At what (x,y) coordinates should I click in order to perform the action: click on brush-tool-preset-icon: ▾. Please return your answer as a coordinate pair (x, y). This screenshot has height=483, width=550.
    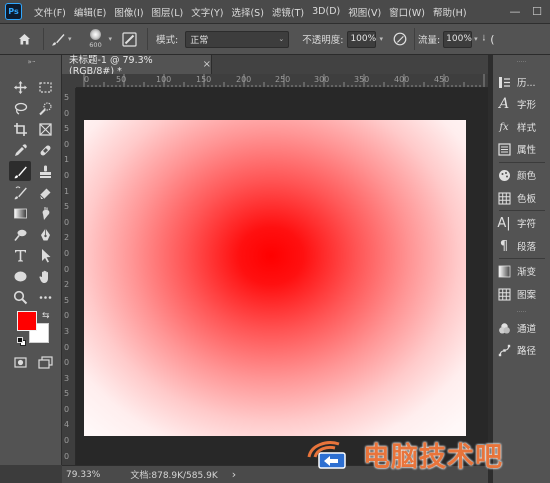
    Looking at the image, I should click on (61, 39).